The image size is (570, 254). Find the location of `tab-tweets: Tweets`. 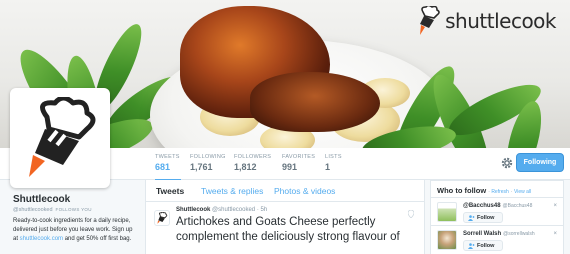

tab-tweets: Tweets is located at coordinates (170, 191).